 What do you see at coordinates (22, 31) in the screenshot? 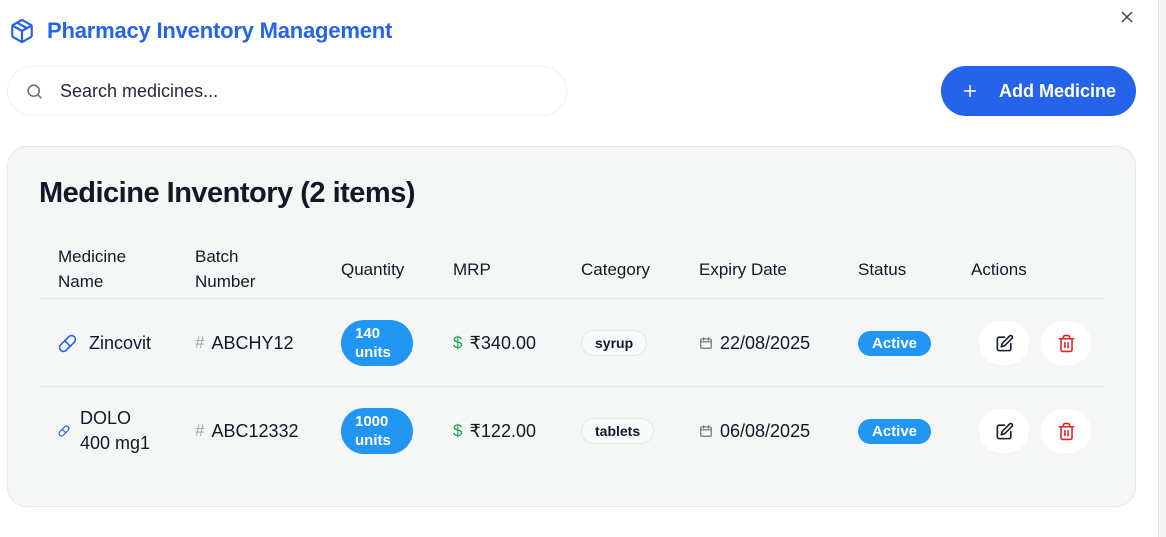
I see `package-icon` at bounding box center [22, 31].